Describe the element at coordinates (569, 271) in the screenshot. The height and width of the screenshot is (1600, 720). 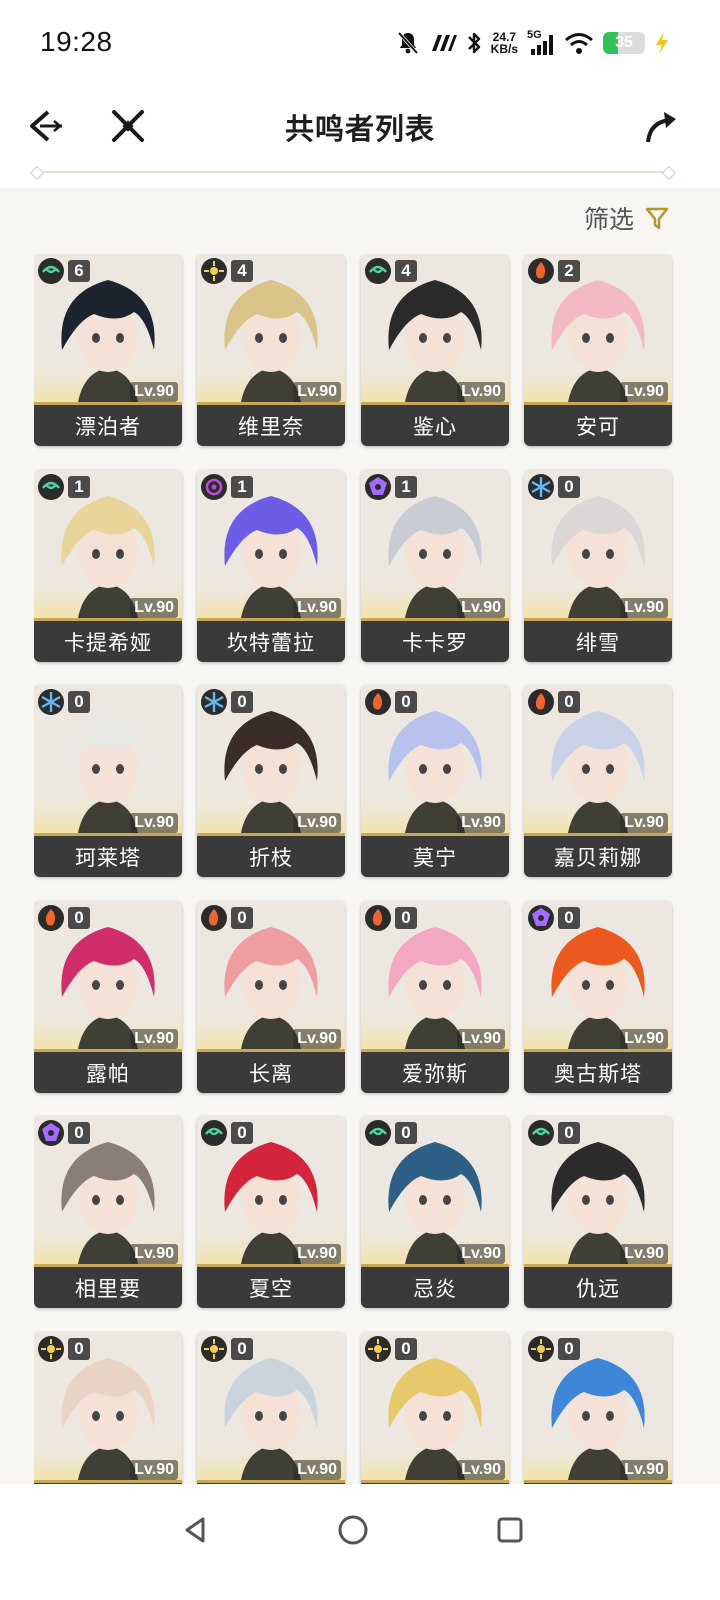
I see `sequence-count: 2` at that location.